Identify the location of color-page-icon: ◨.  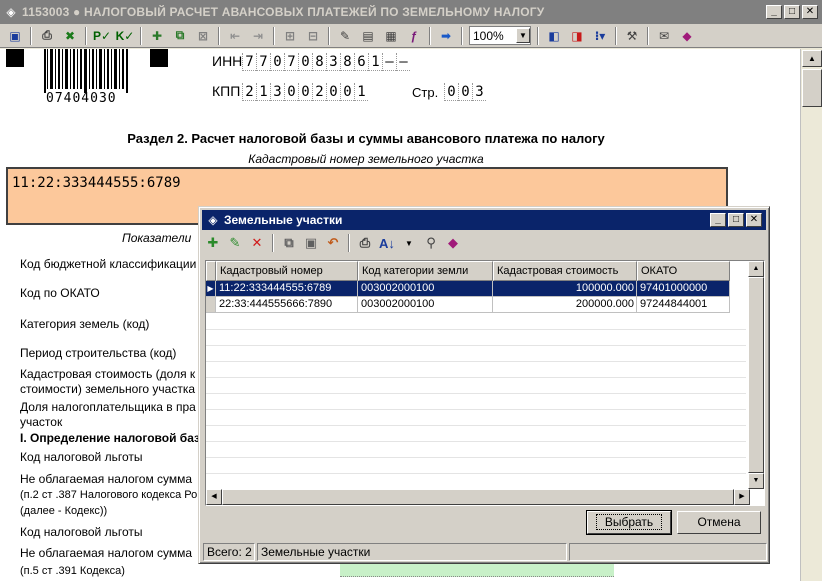
(577, 36).